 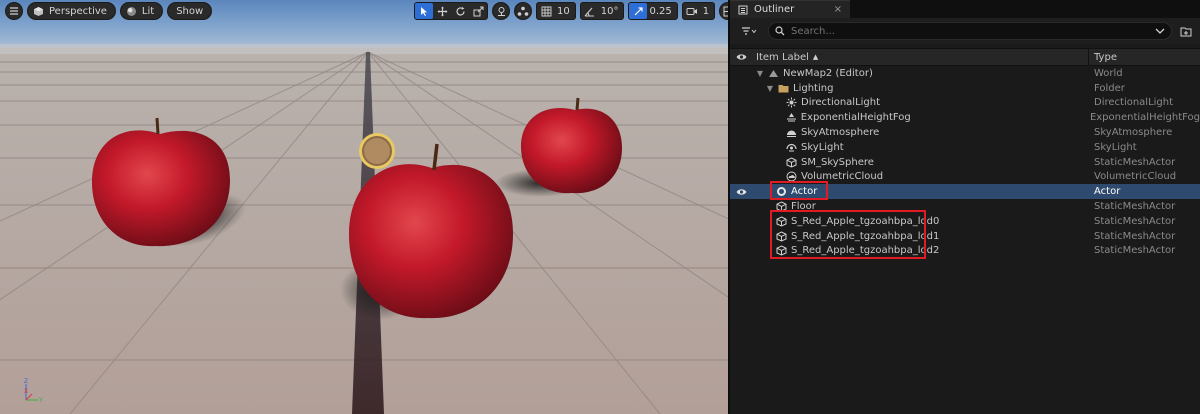 I want to click on viewport-layout-button, so click(x=723, y=11).